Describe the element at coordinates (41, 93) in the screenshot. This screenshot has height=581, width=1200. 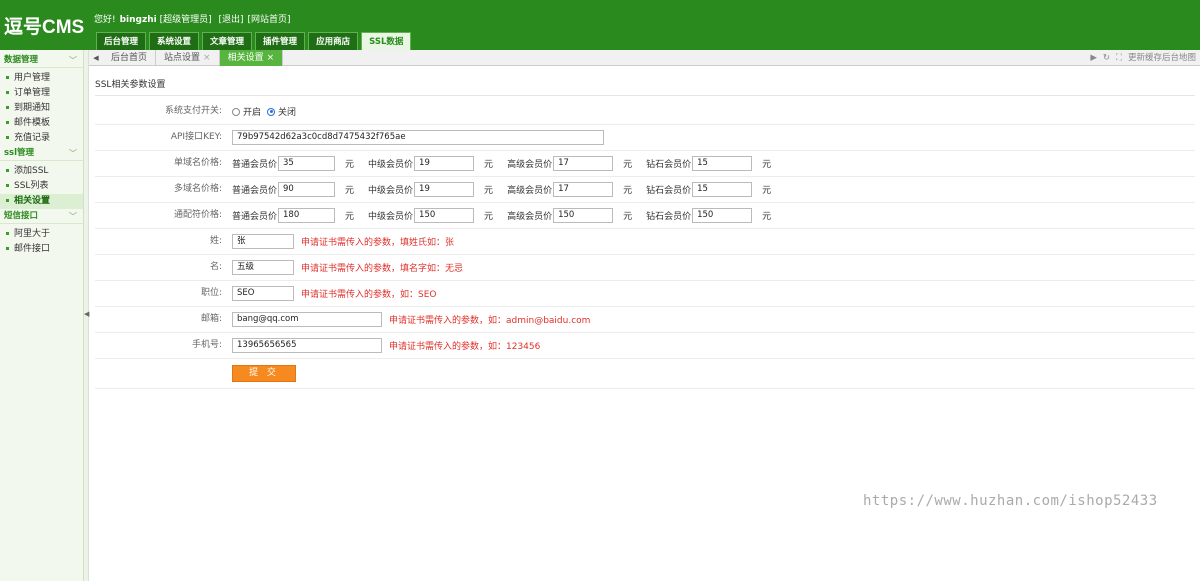
I see `sidebar-item-orders: 订单管理` at that location.